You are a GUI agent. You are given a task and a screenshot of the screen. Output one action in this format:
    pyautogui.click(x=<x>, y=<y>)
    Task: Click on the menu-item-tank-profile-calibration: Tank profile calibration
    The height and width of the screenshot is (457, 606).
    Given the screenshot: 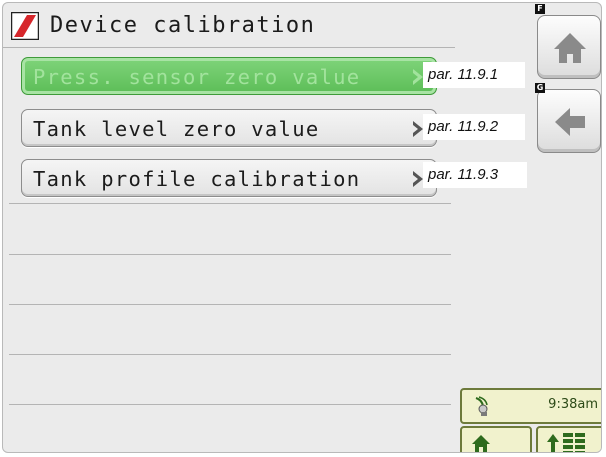 What is the action you would take?
    pyautogui.click(x=229, y=178)
    